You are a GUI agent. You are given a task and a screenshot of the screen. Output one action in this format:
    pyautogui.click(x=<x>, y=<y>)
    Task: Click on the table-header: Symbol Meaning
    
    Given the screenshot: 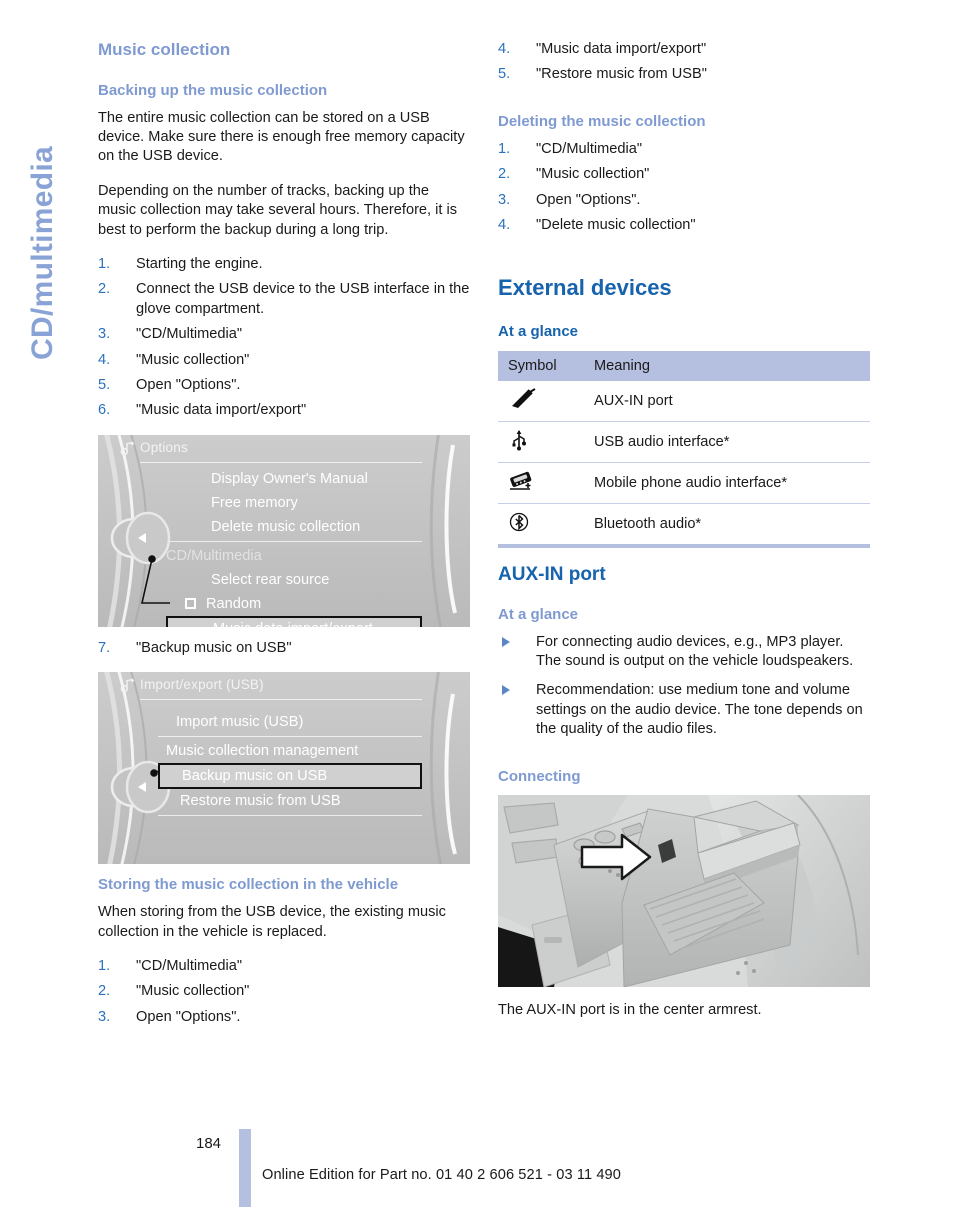 What is the action you would take?
    pyautogui.click(x=684, y=365)
    